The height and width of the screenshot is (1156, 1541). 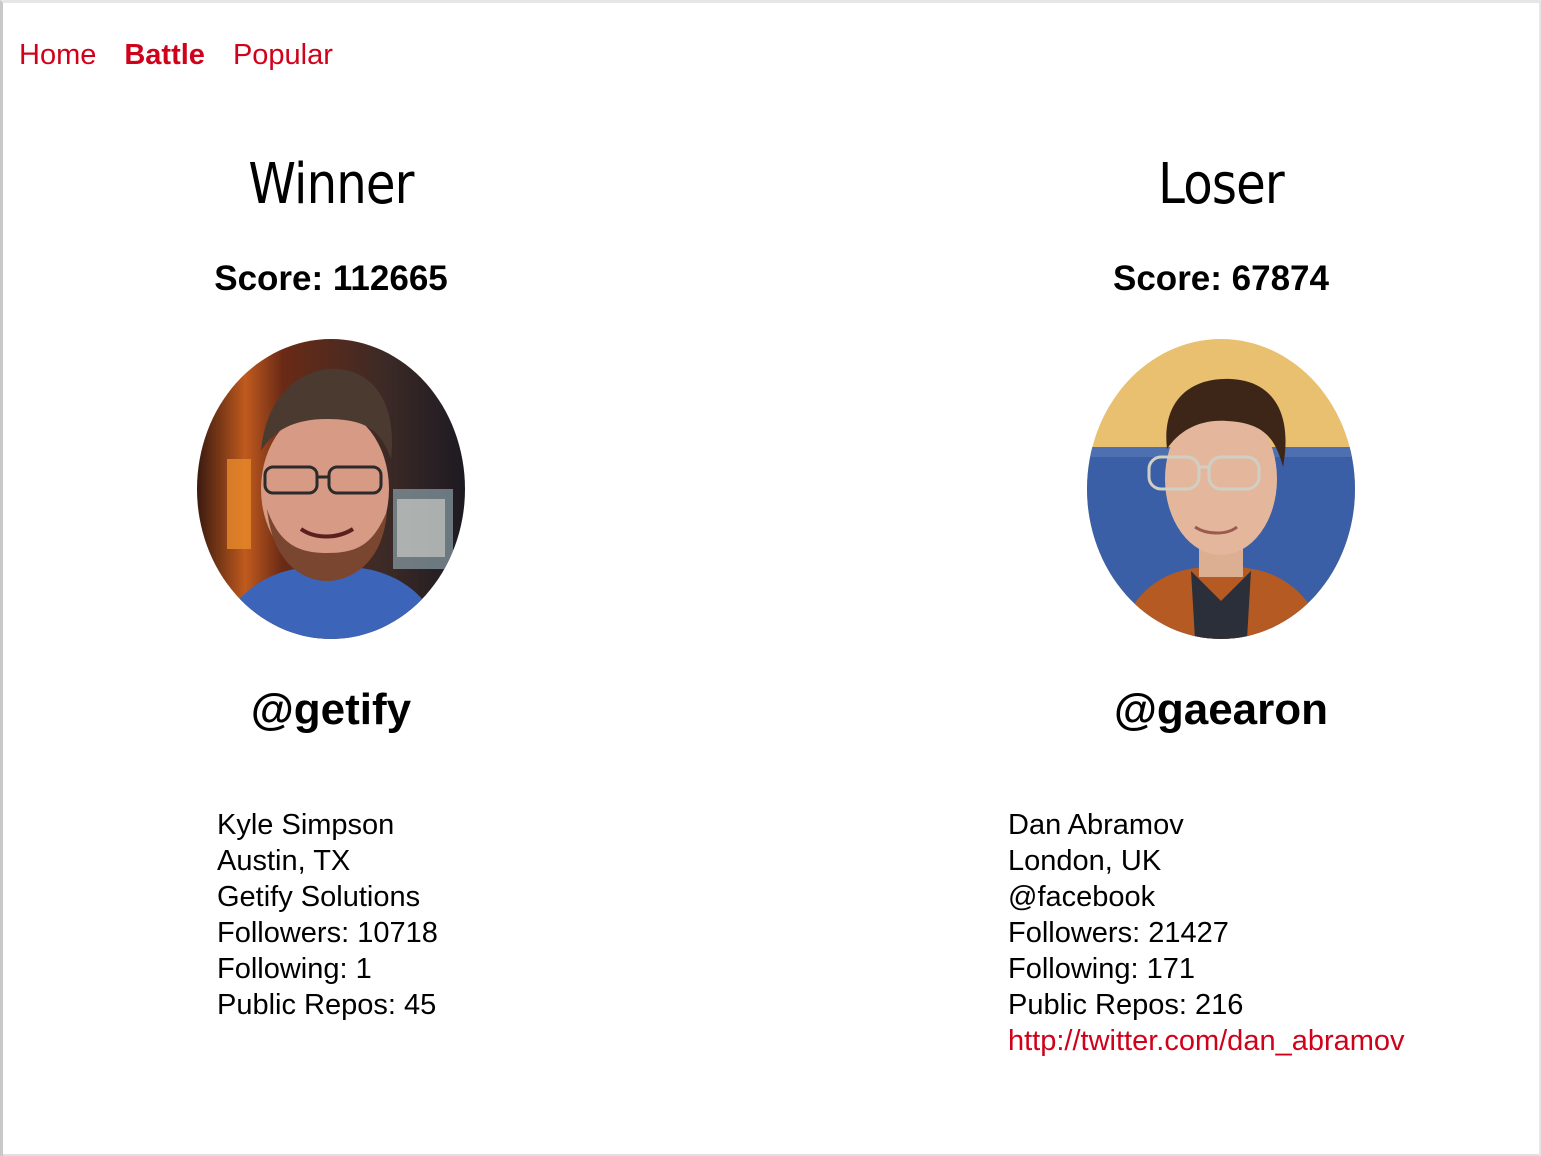 I want to click on loser-heading: Loser, so click(x=1221, y=184).